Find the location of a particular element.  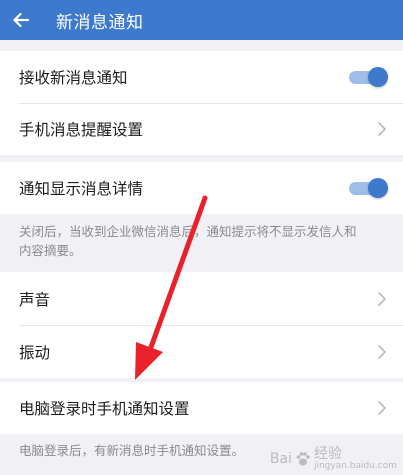

pc-login-notify-row: 电脑登录时手机通知设置 is located at coordinates (201, 408).